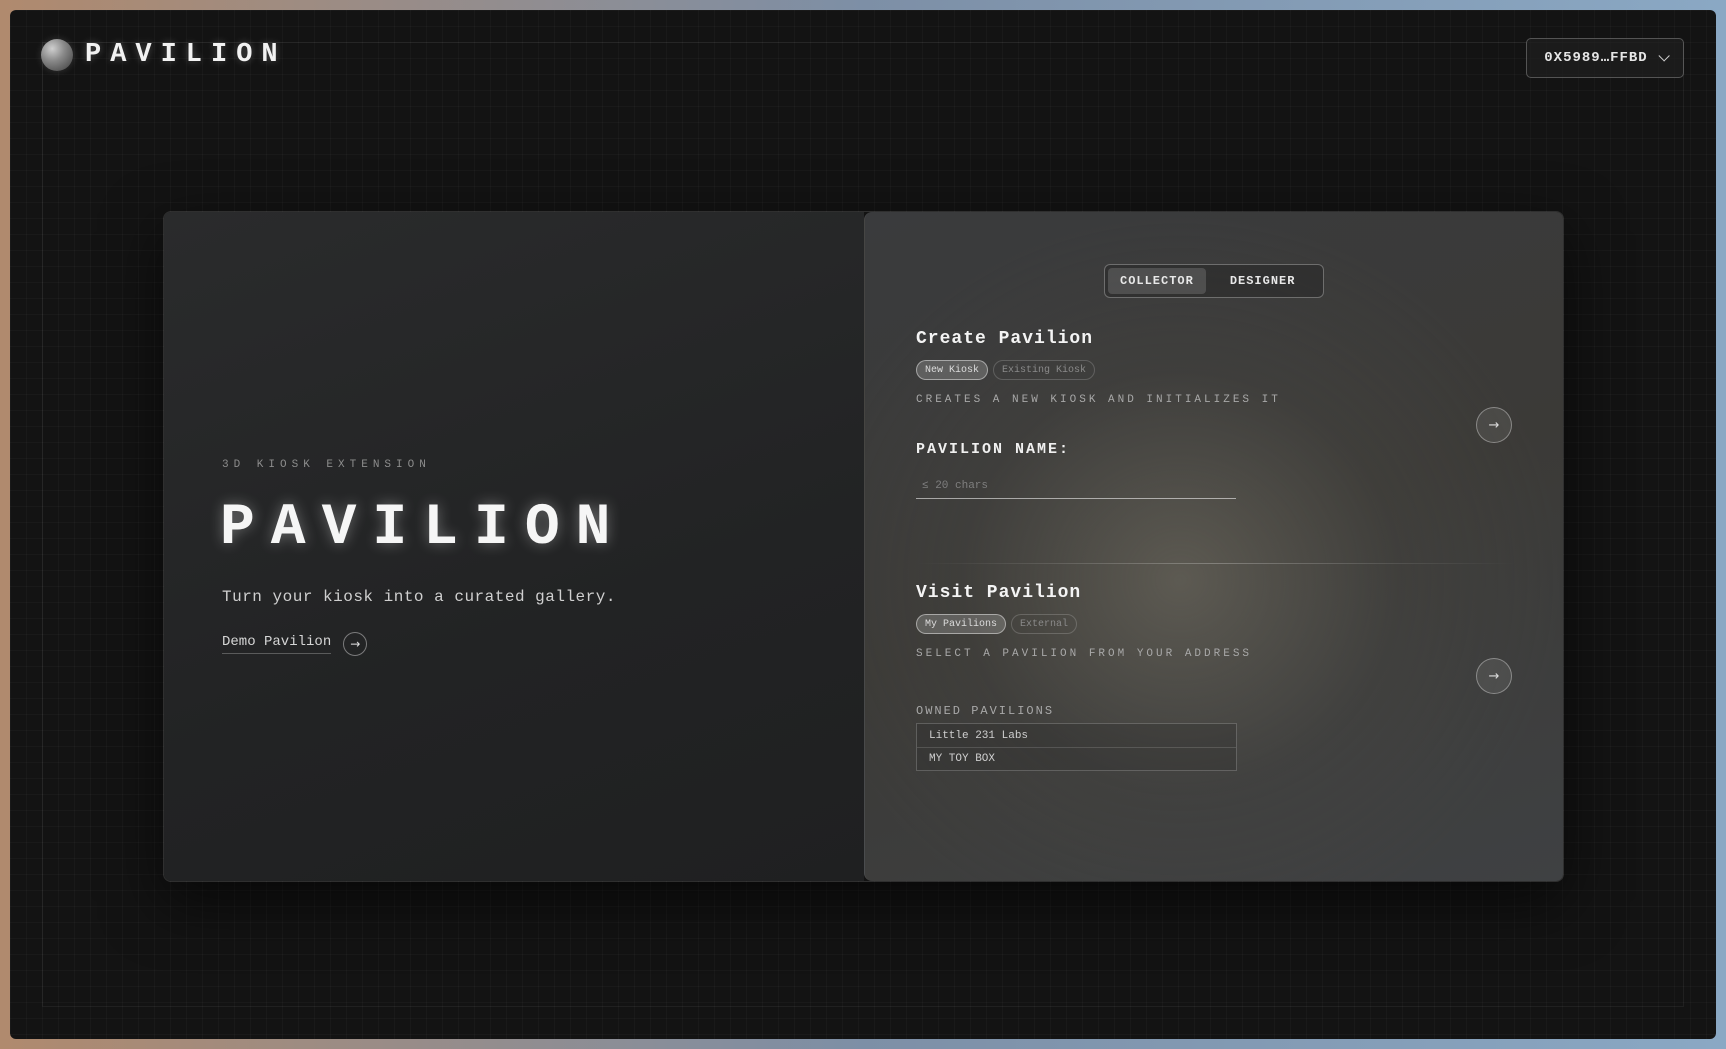 The height and width of the screenshot is (1049, 1726). Describe the element at coordinates (1044, 624) in the screenshot. I see `chip-external: External` at that location.